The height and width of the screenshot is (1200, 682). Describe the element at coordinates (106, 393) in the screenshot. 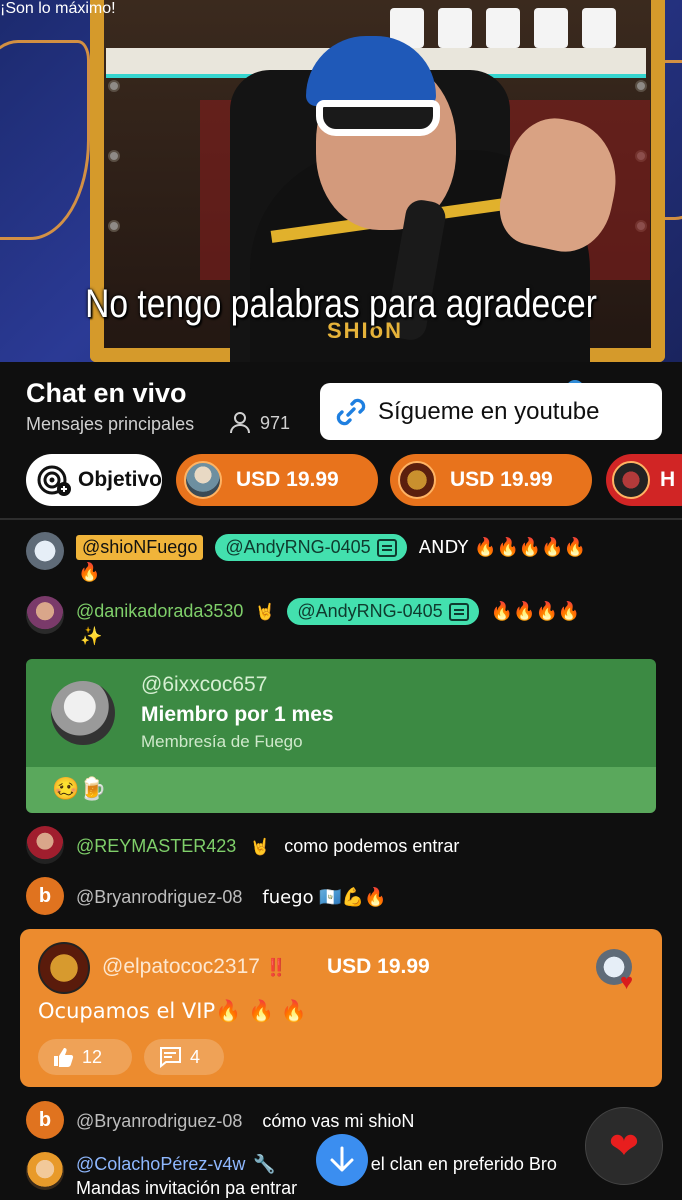

I see `chat-title: Chat en vivo` at that location.